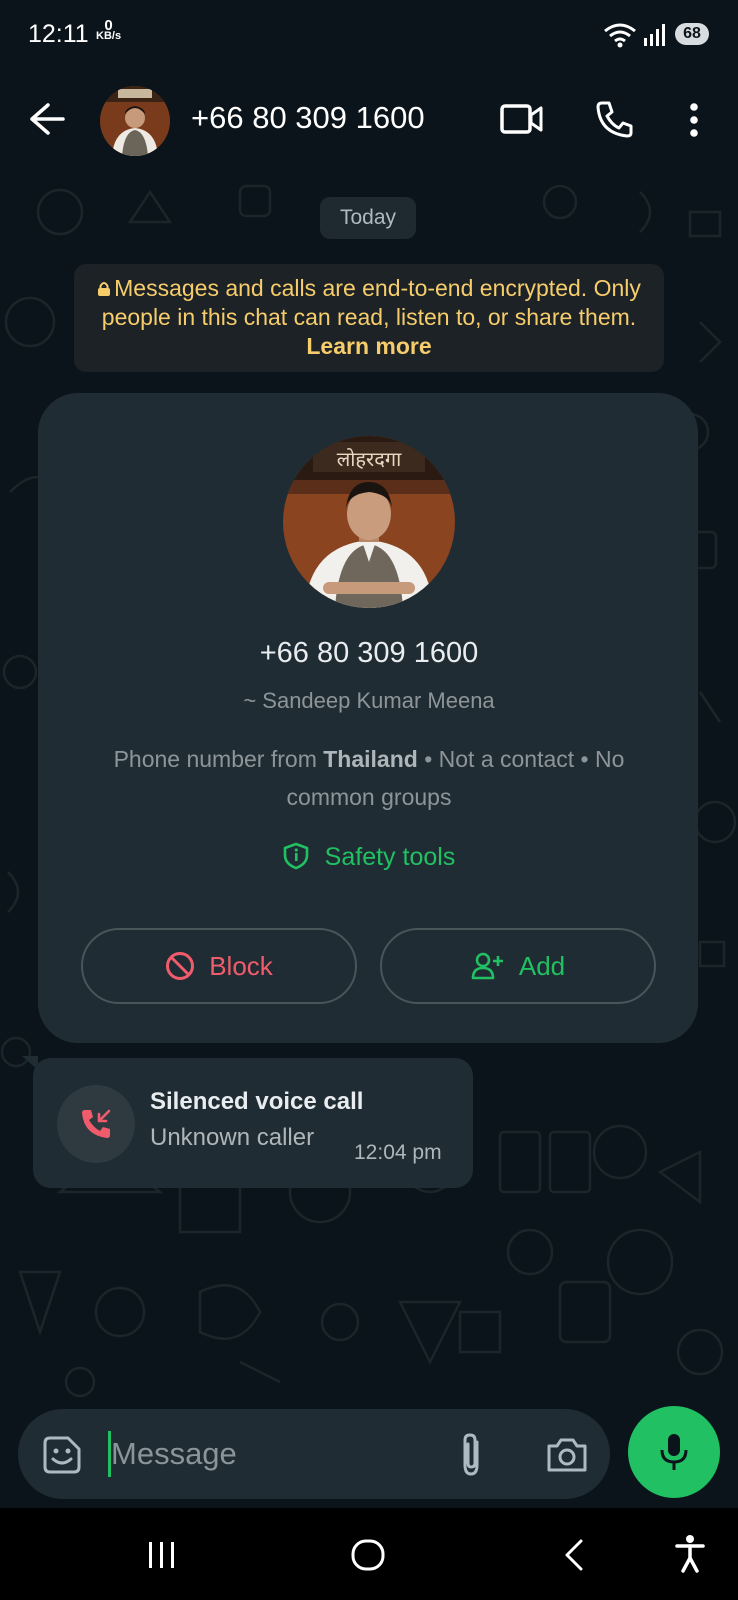 This screenshot has width=738, height=1600. Describe the element at coordinates (62, 1455) in the screenshot. I see `sticker-icon` at that location.